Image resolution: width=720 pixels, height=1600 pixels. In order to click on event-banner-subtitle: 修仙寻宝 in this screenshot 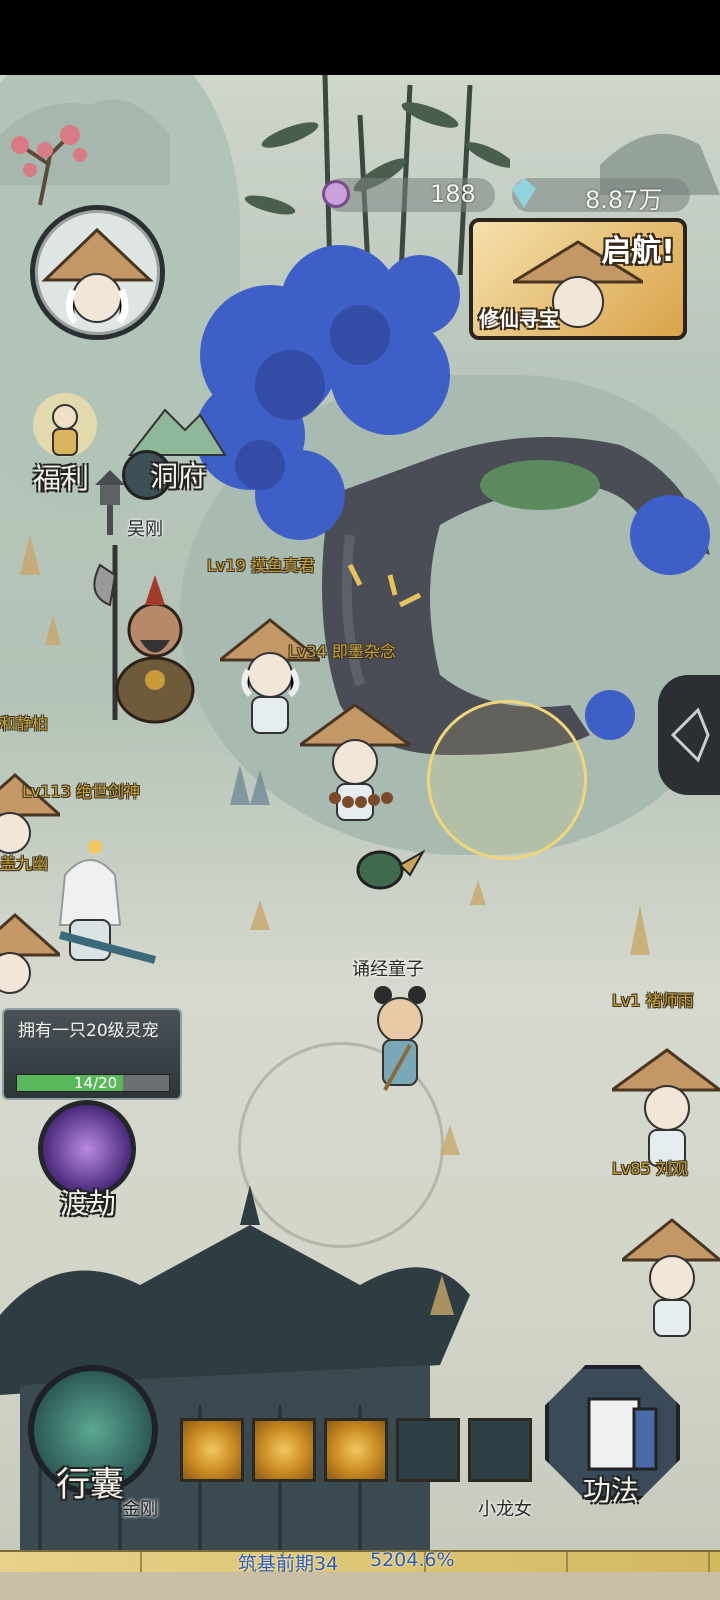, I will do `click(519, 319)`.